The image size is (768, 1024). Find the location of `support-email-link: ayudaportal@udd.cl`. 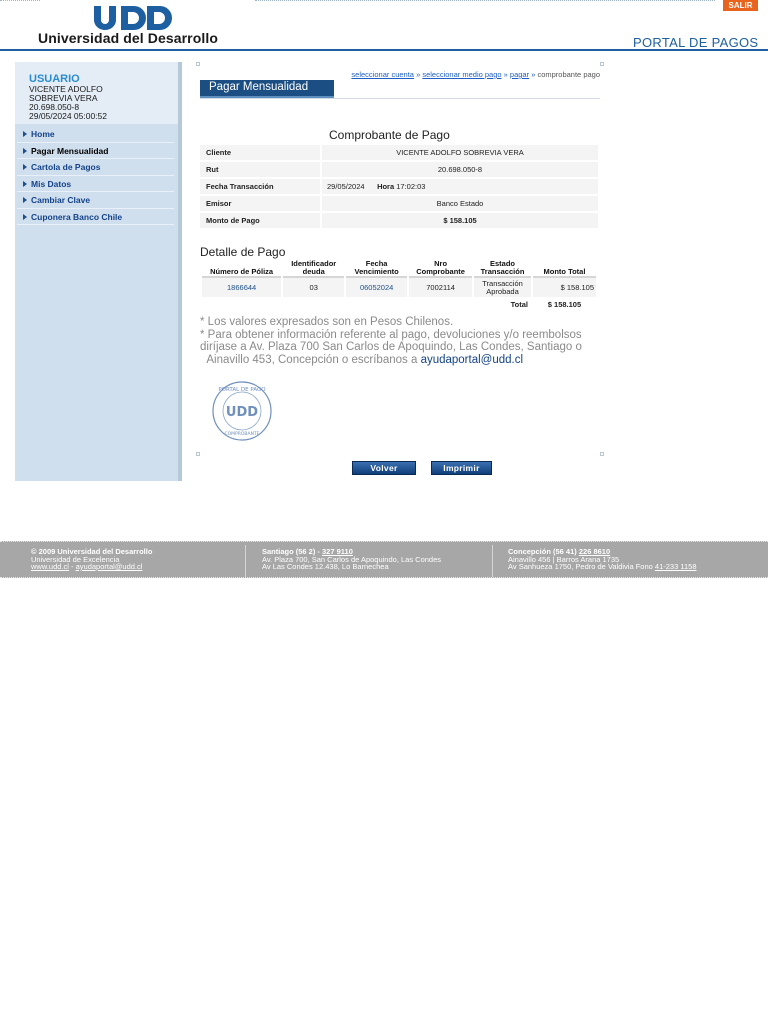

support-email-link: ayudaportal@udd.cl is located at coordinates (472, 360).